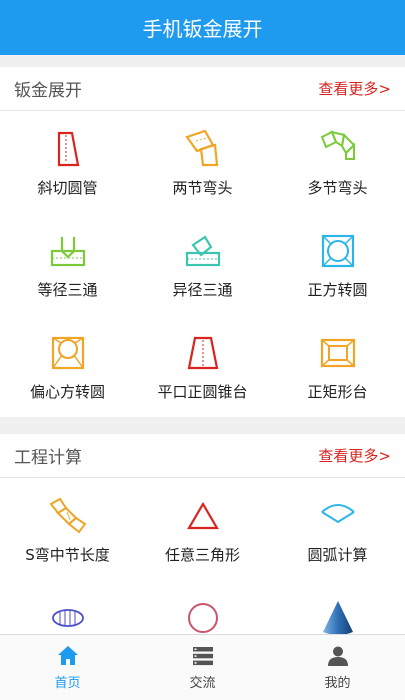  I want to click on user-icon, so click(337, 656).